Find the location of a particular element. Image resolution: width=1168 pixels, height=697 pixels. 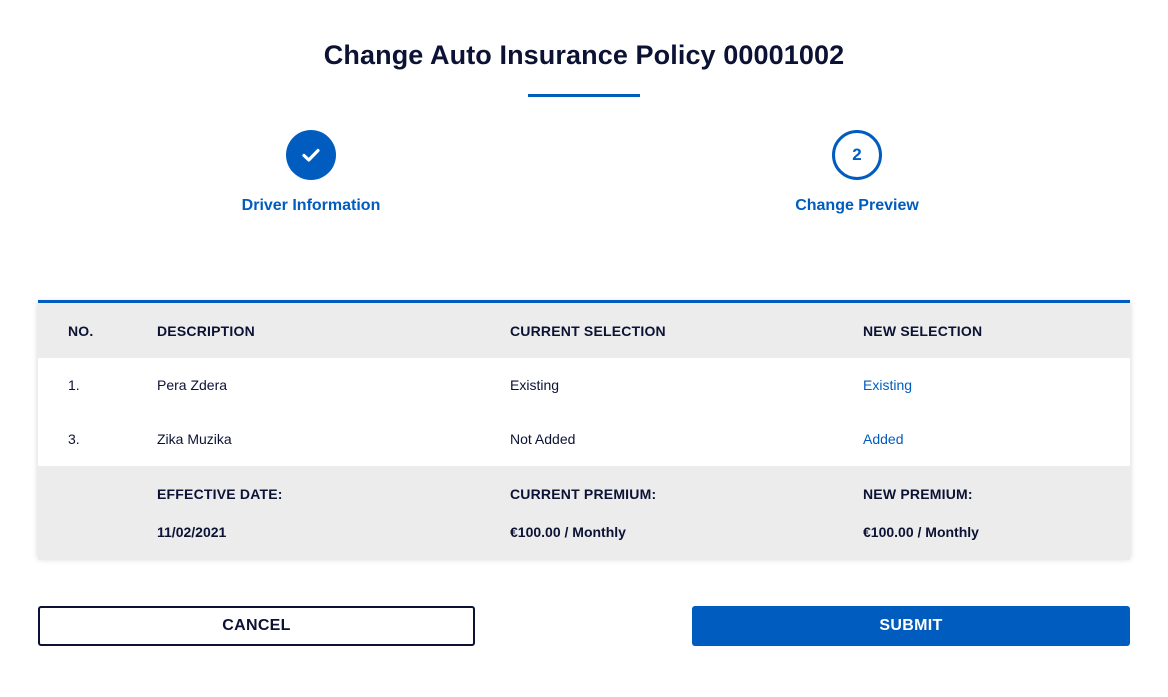

row-description: Zika Muzika is located at coordinates (194, 439).